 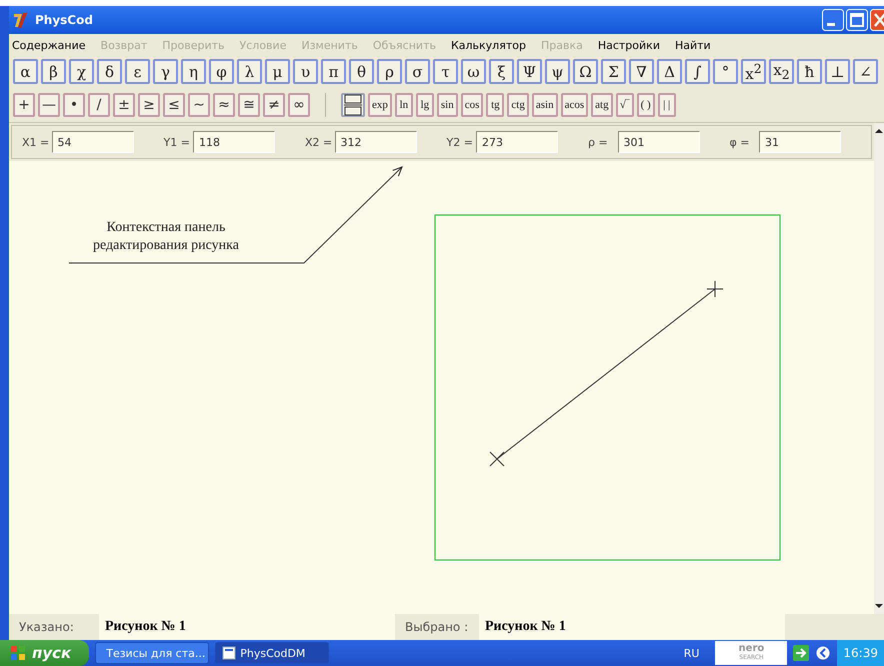 I want to click on symbol-button: α, so click(x=25, y=71).